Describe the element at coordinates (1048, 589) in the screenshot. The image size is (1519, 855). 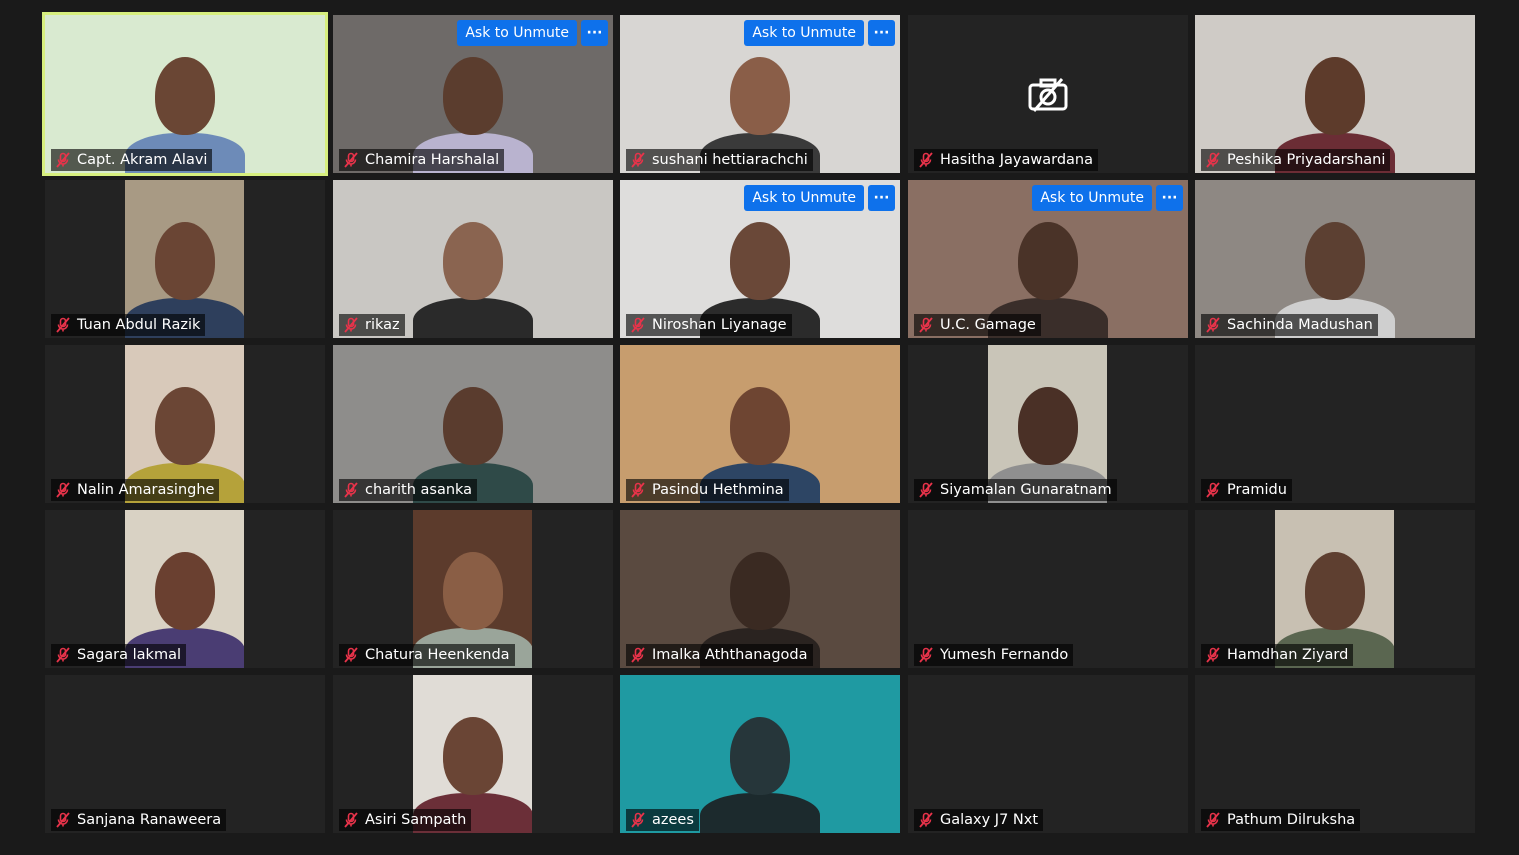
I see `participant-tile: Yumesh Fernando` at that location.